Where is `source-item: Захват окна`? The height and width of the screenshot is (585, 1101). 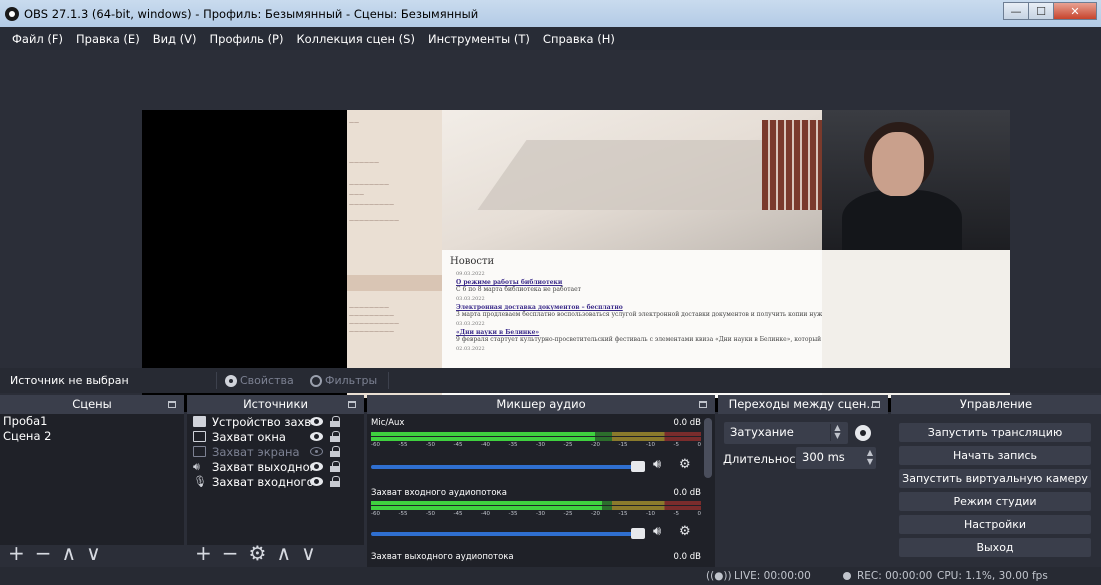 source-item: Захват окна is located at coordinates (275, 436).